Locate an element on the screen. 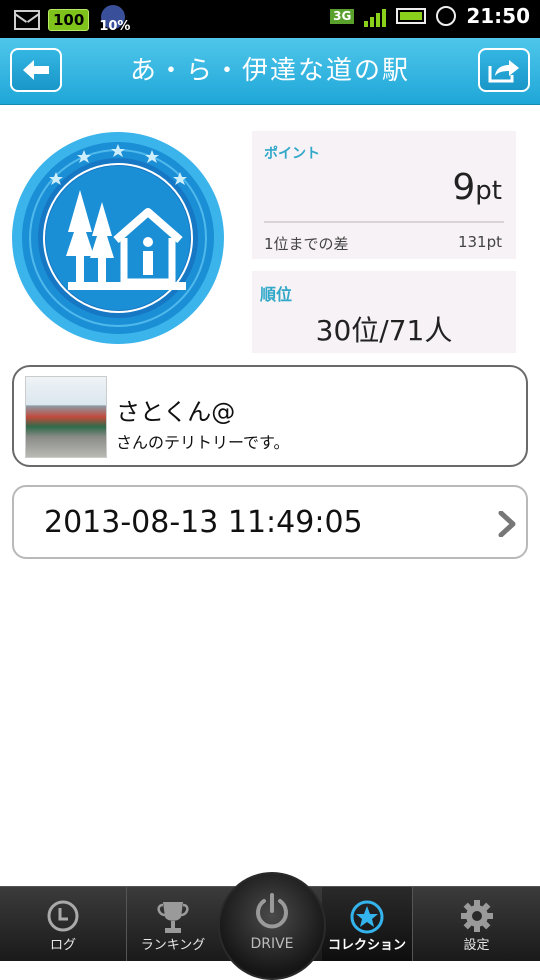  share-icon is located at coordinates (503, 71).